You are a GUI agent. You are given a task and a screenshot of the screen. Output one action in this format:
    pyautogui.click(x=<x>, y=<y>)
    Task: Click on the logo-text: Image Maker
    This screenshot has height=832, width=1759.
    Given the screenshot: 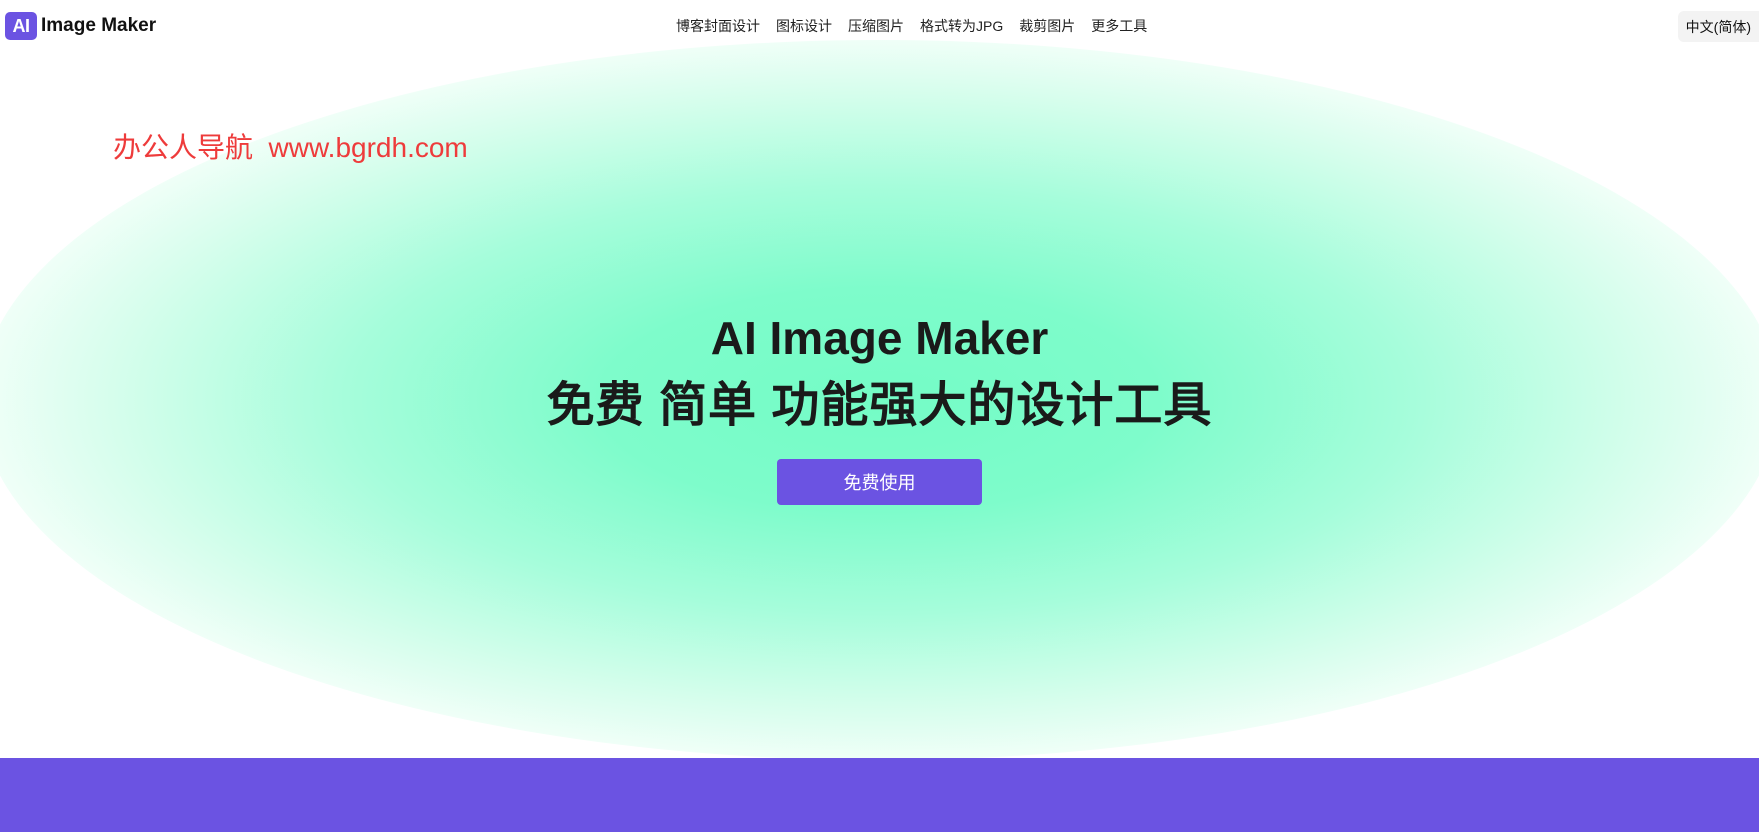 What is the action you would take?
    pyautogui.click(x=99, y=25)
    